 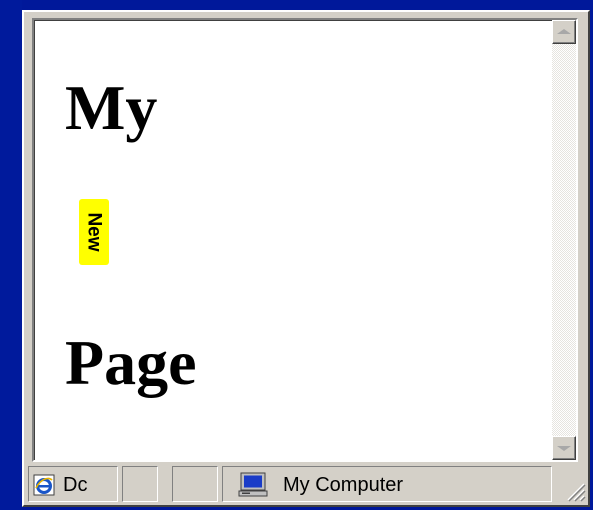 I want to click on heading-my: My, so click(x=111, y=107).